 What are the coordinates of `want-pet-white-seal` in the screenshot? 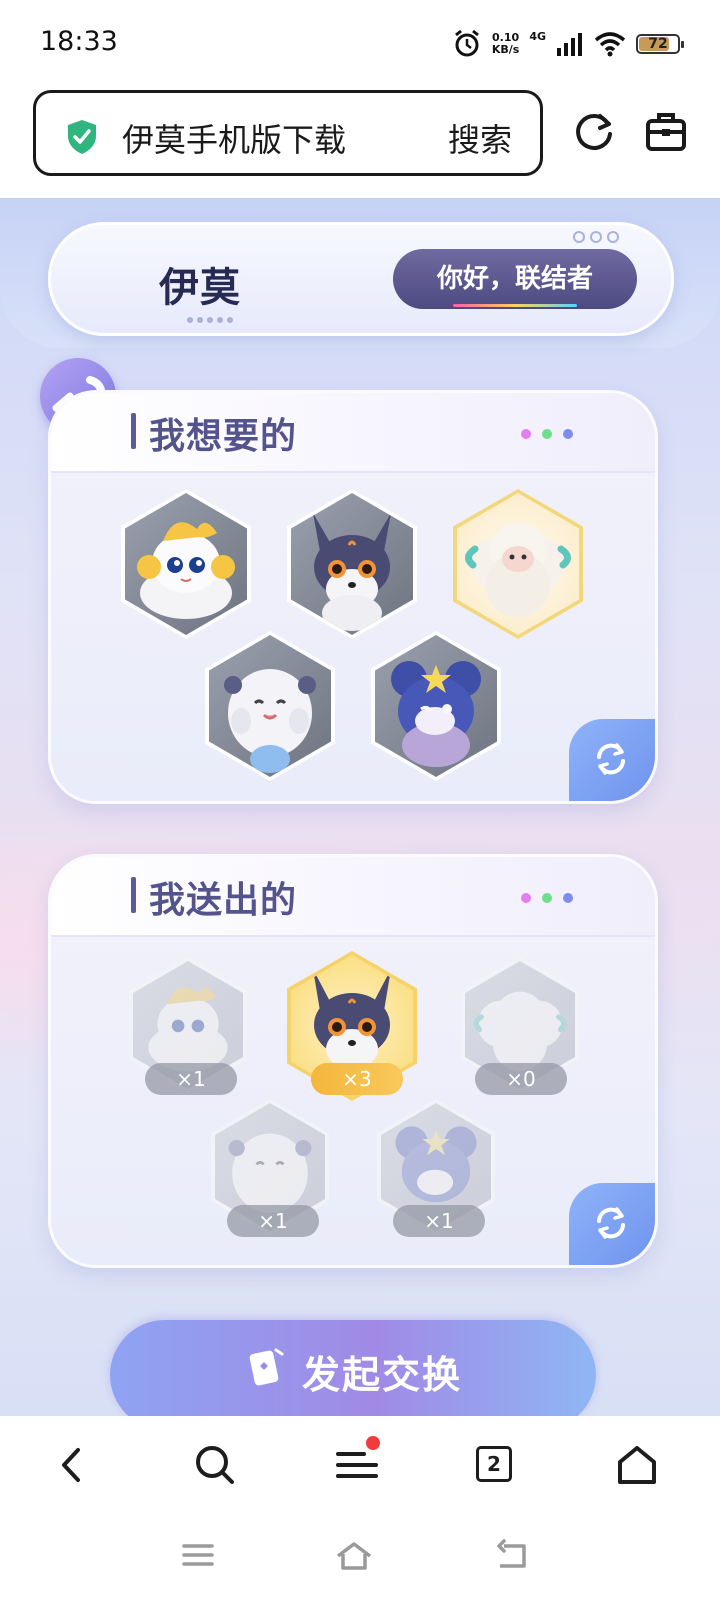 It's located at (270, 706).